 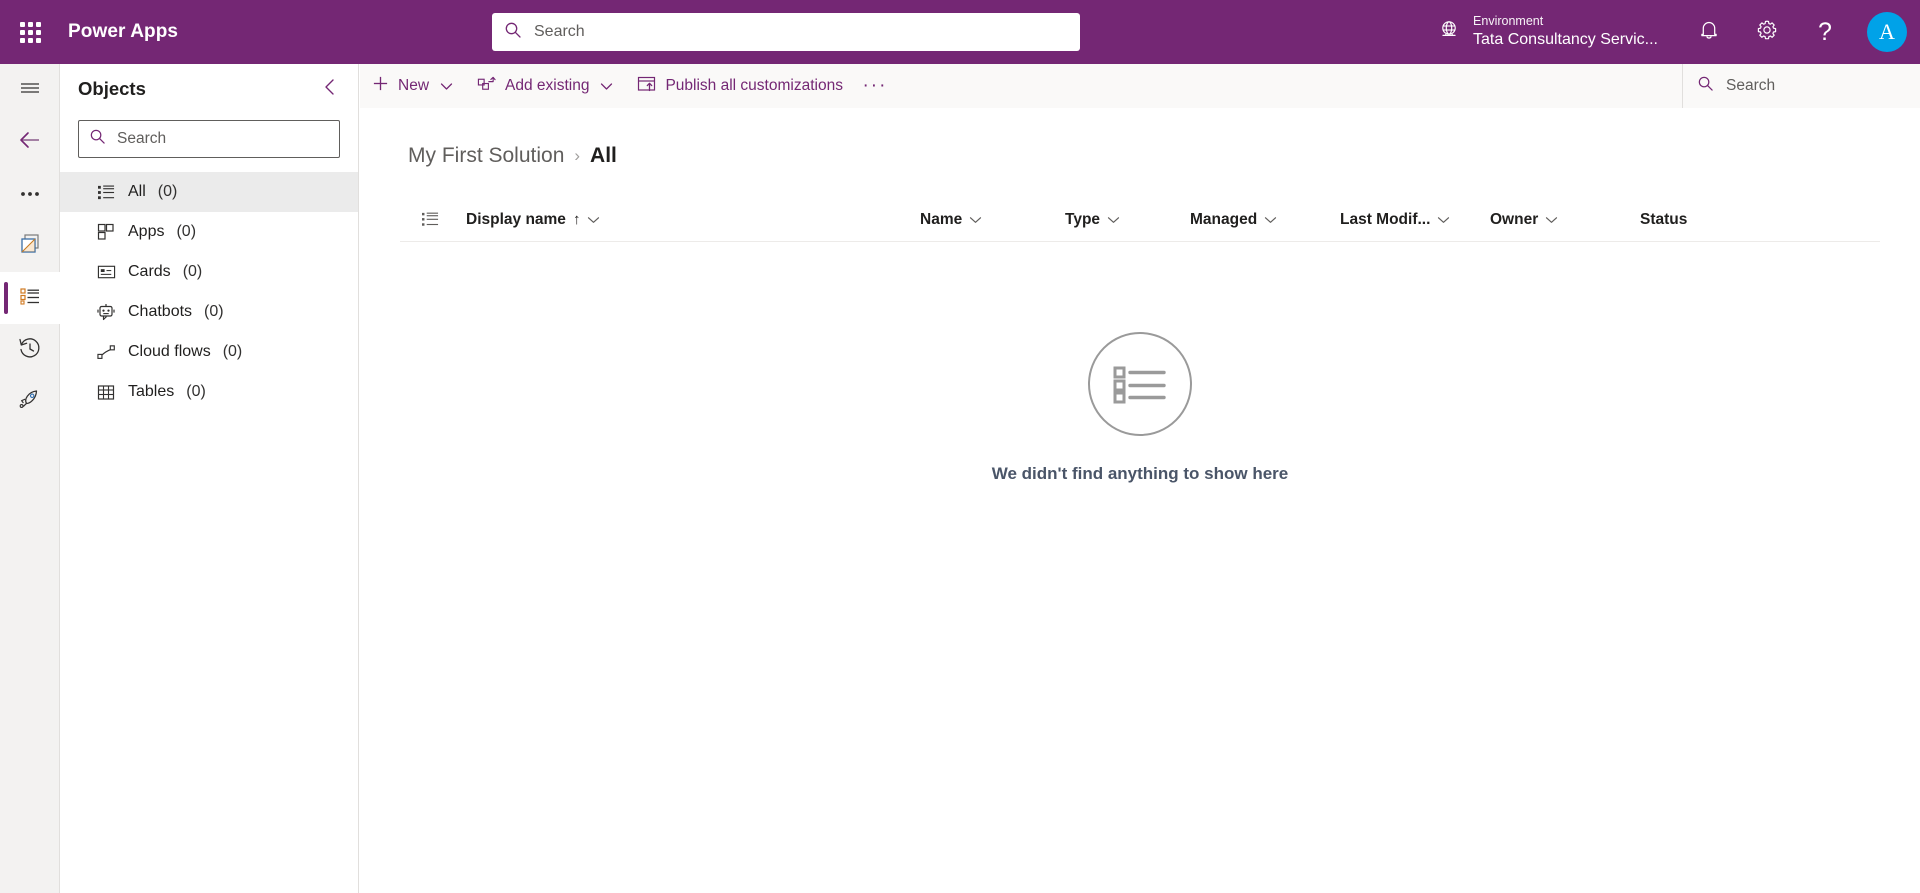 I want to click on header-icon-group: ? A, so click(x=1800, y=32).